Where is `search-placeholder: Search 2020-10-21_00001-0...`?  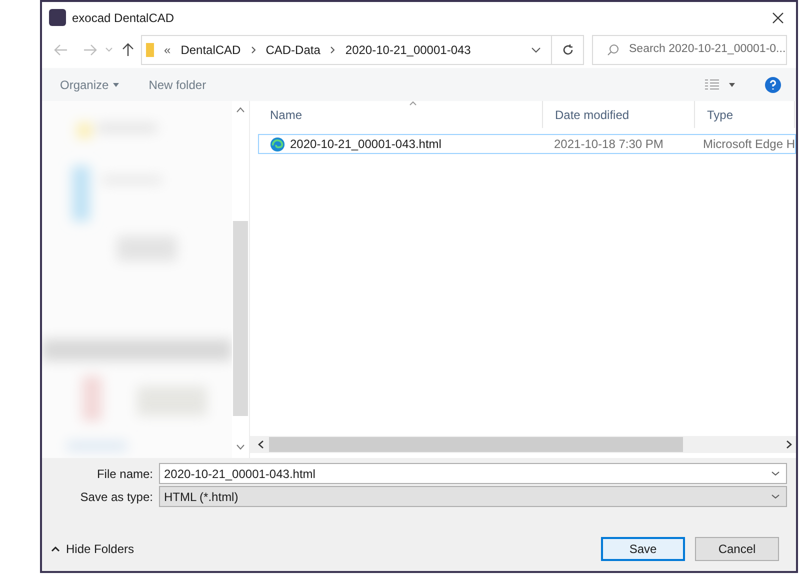
search-placeholder: Search 2020-10-21_00001-0... is located at coordinates (707, 50).